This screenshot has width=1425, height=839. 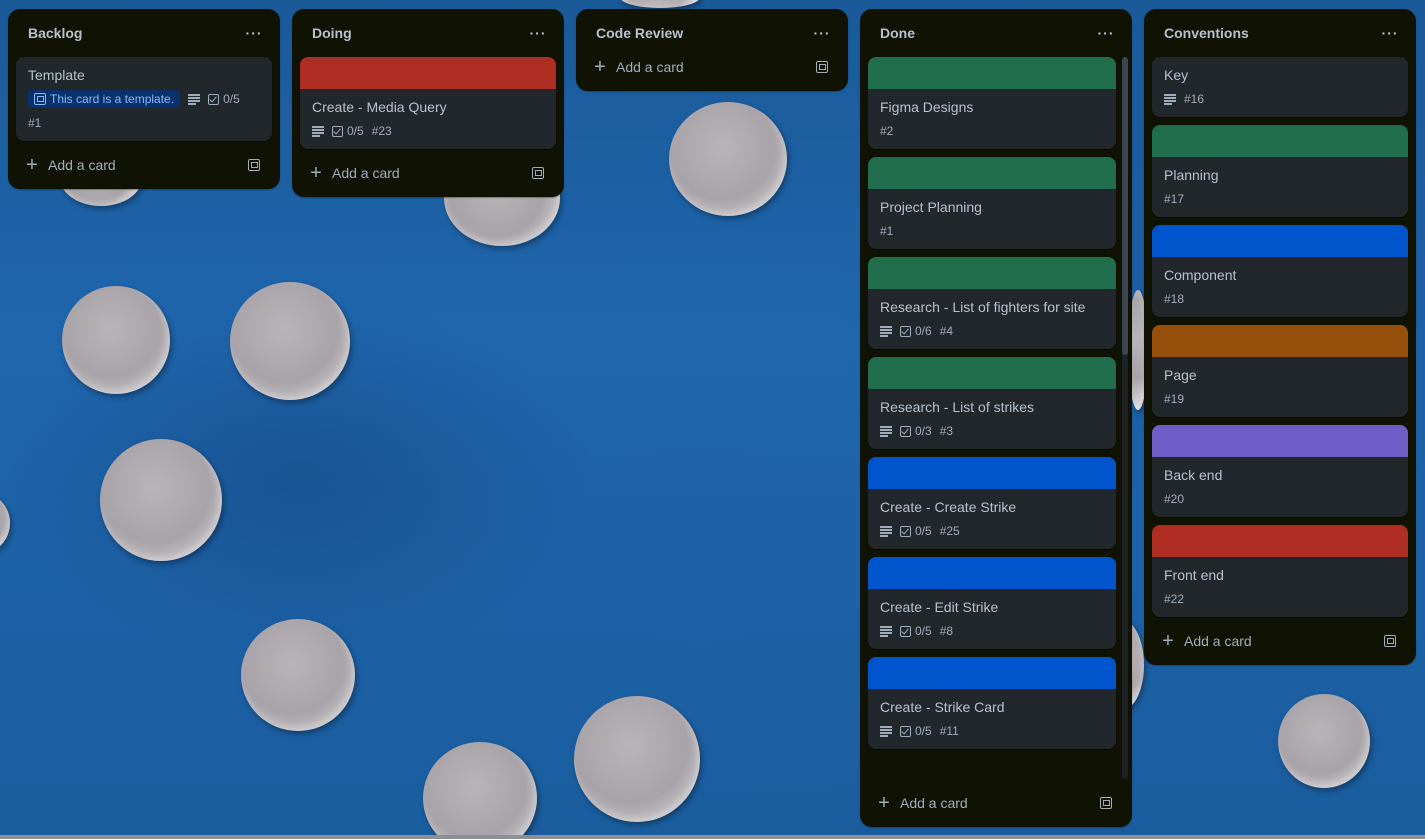 I want to click on card-title: Research - List of strikes, so click(x=957, y=407).